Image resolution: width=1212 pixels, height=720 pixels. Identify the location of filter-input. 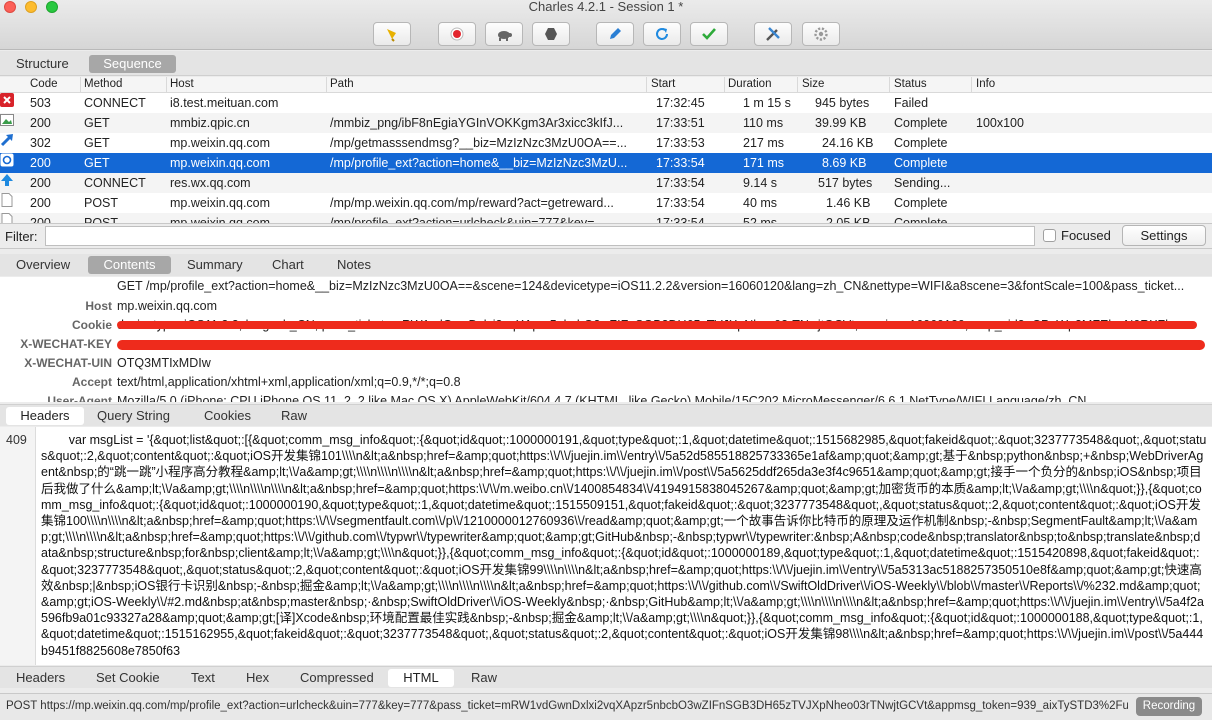
(540, 236).